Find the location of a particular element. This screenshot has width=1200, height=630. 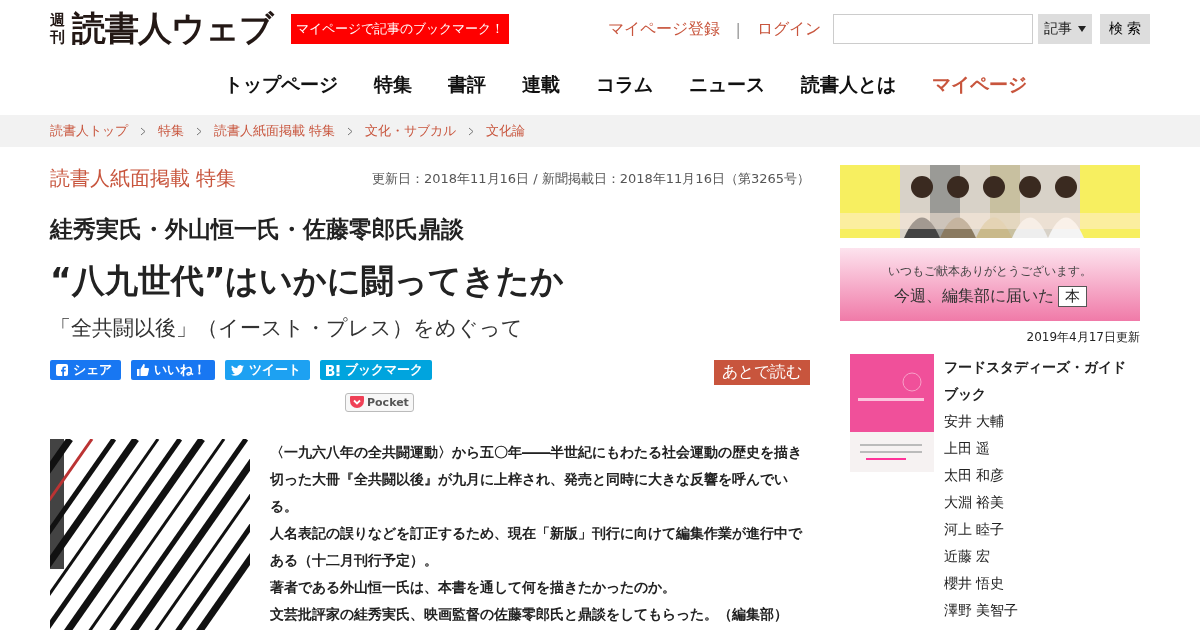

breadcrumb-link: 読書人紙面掲載 特集 is located at coordinates (274, 131).